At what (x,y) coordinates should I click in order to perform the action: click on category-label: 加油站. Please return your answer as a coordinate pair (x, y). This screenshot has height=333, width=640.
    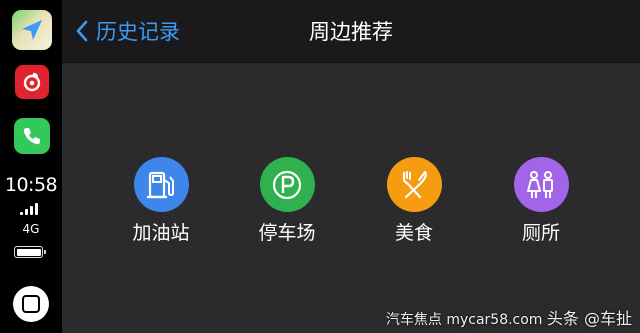
    Looking at the image, I should click on (161, 233).